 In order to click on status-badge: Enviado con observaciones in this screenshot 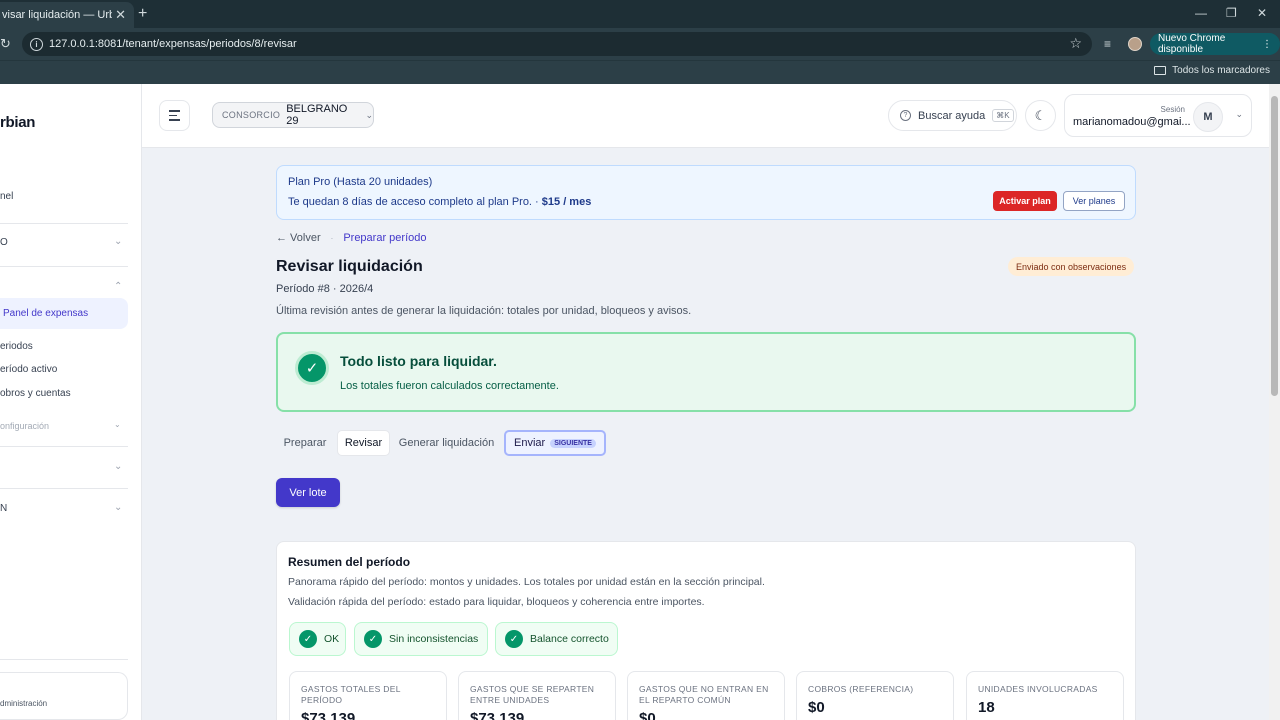, I will do `click(1071, 266)`.